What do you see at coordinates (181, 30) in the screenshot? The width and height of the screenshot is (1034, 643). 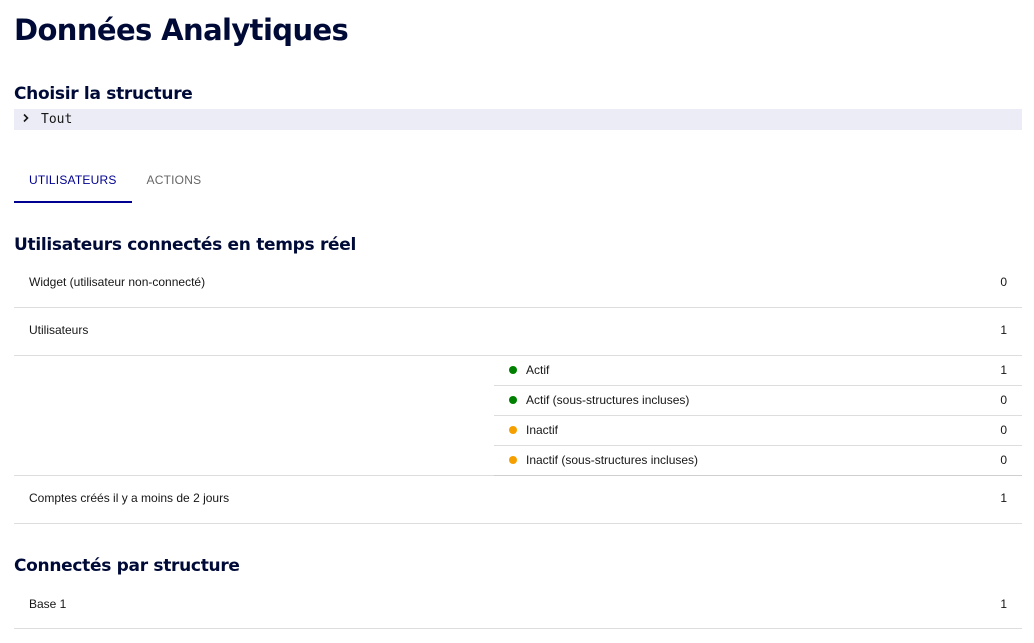 I see `page-title: Données Analytiques` at bounding box center [181, 30].